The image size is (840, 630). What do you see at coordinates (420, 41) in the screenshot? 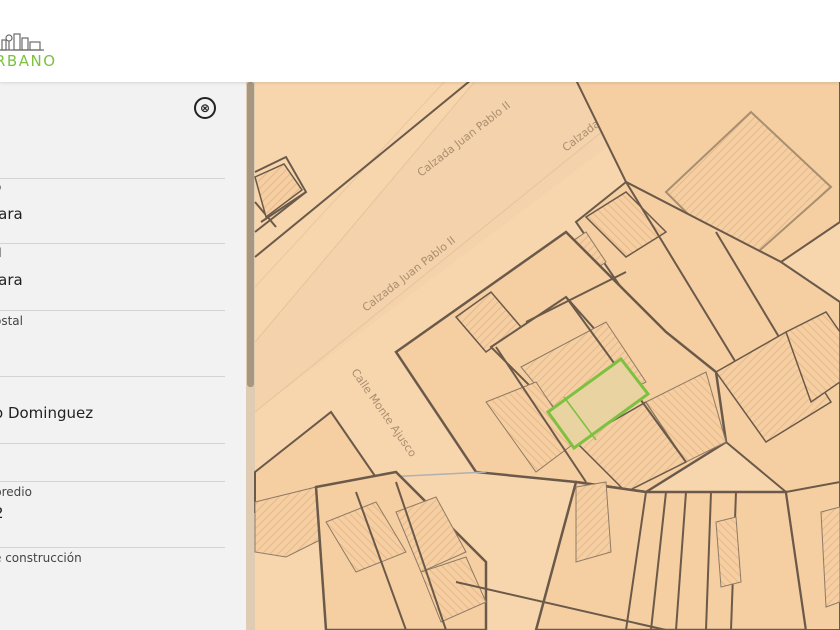
I see `app-header: RBANO` at bounding box center [420, 41].